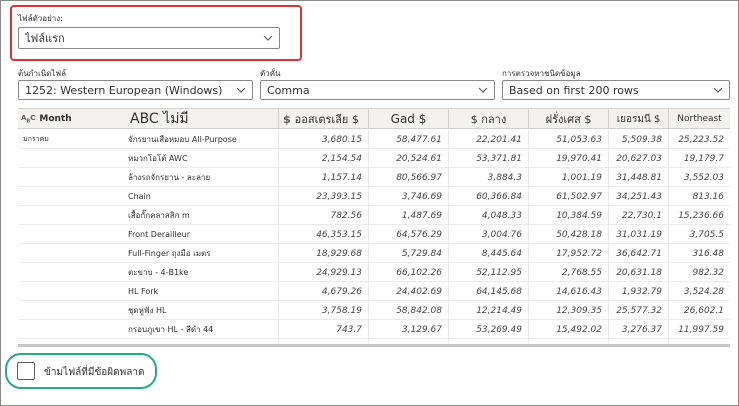 The height and width of the screenshot is (406, 739). What do you see at coordinates (408, 158) in the screenshot?
I see `cell-gad: 20,524.61` at bounding box center [408, 158].